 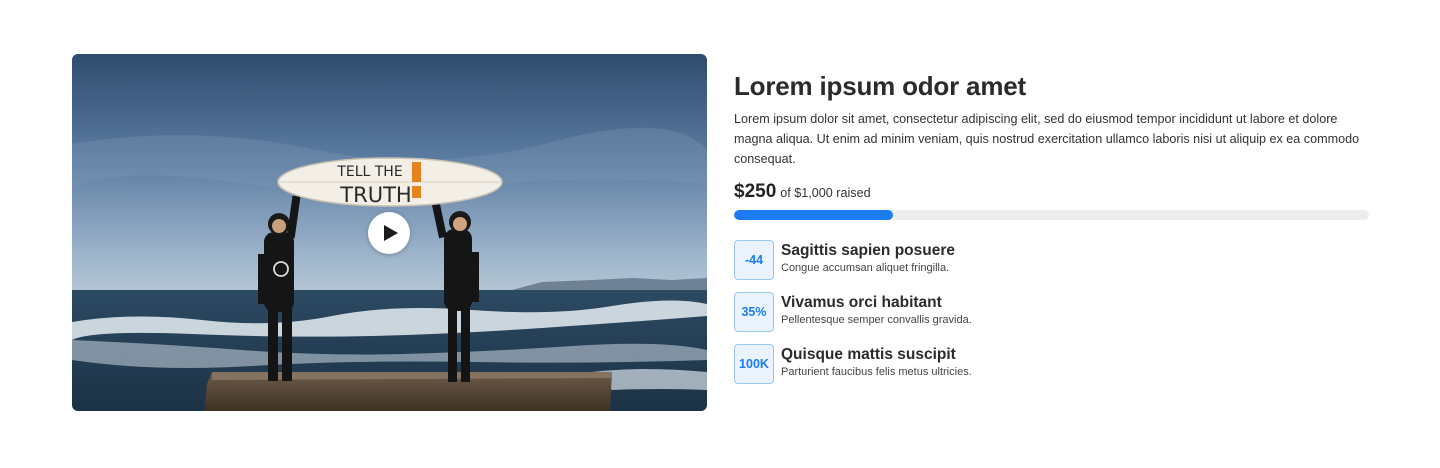 I want to click on sign-text-line2: TRUTH, so click(x=375, y=195).